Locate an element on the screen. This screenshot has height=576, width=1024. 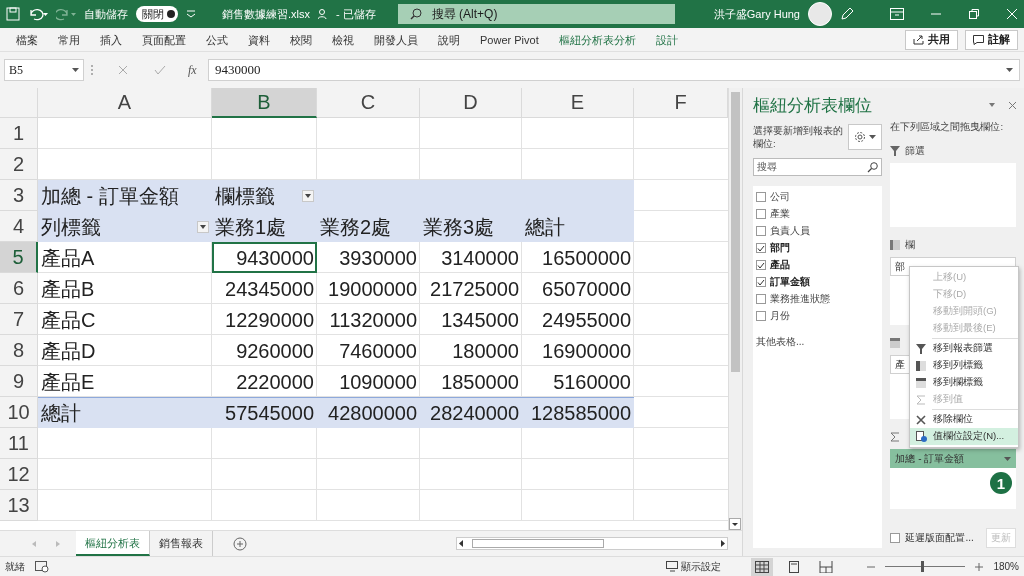
area-label: 篩選 is located at coordinates (915, 151).